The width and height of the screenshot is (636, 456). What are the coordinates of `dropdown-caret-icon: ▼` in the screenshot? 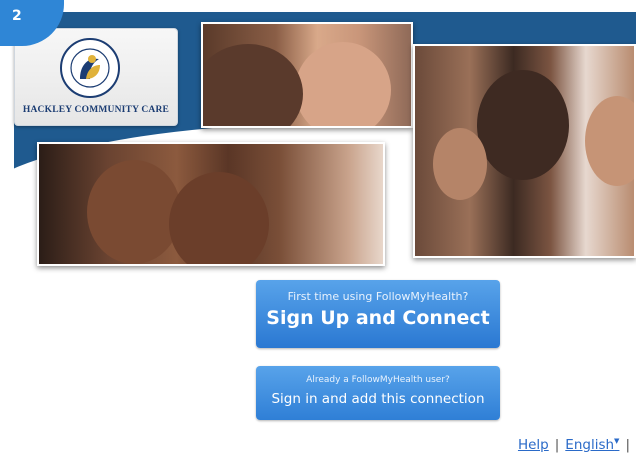 It's located at (617, 441).